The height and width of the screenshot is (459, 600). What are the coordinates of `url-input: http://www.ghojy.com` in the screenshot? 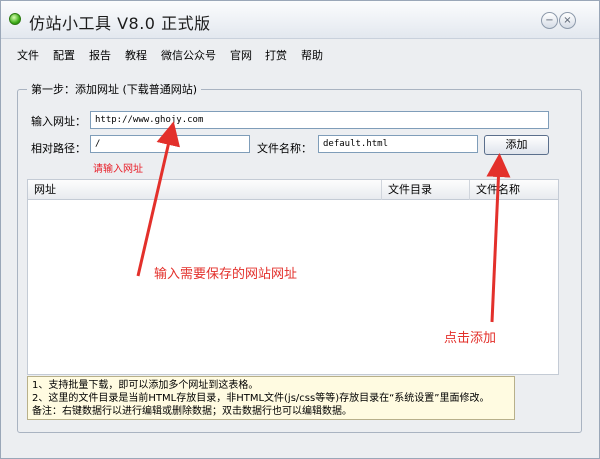 It's located at (319, 120).